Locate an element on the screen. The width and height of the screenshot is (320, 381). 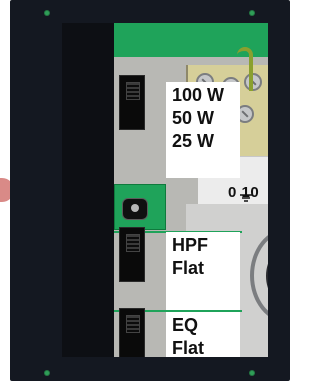
bottom-left-screw-icon is located at coordinates (47, 373).